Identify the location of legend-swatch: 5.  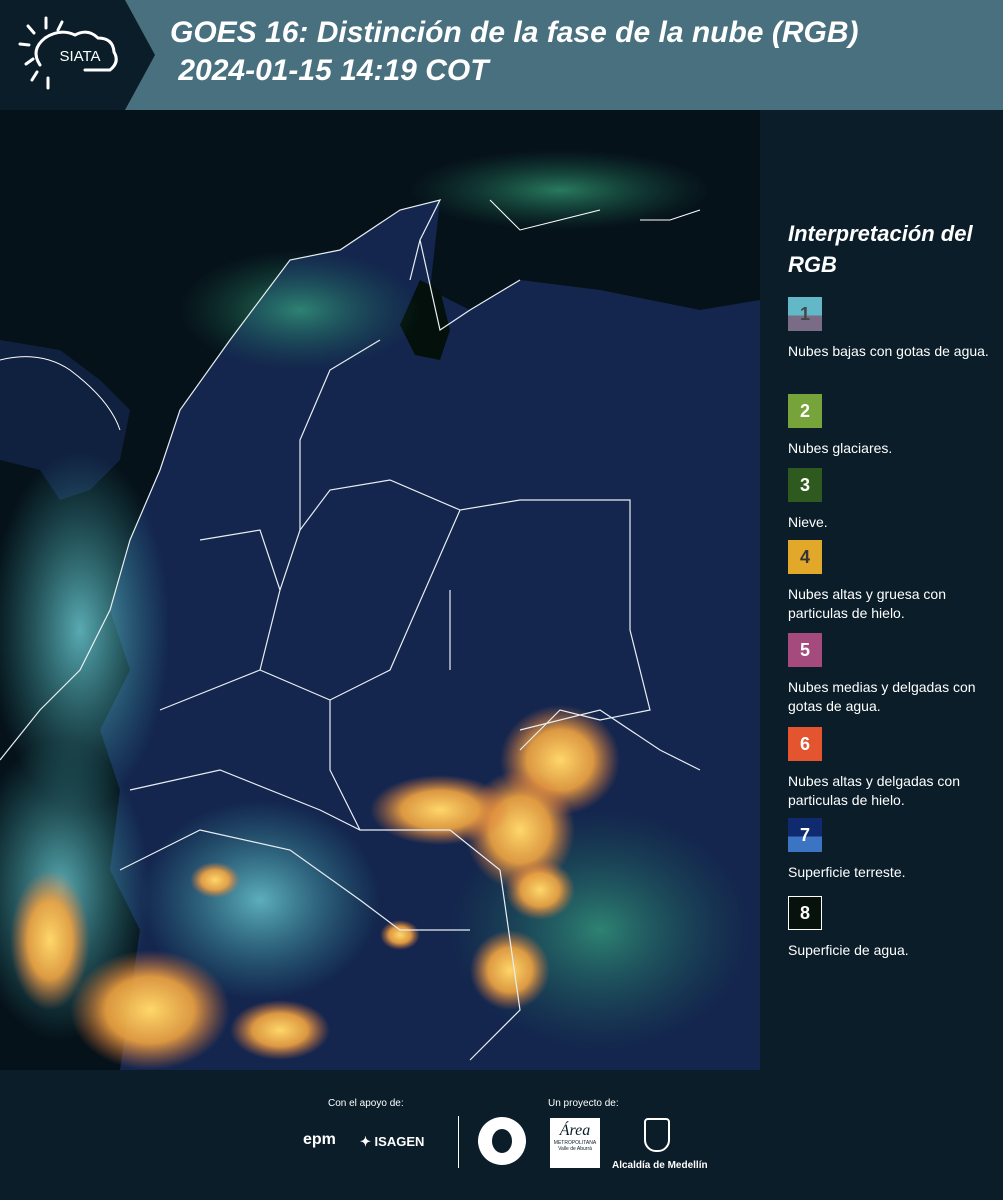
(805, 650).